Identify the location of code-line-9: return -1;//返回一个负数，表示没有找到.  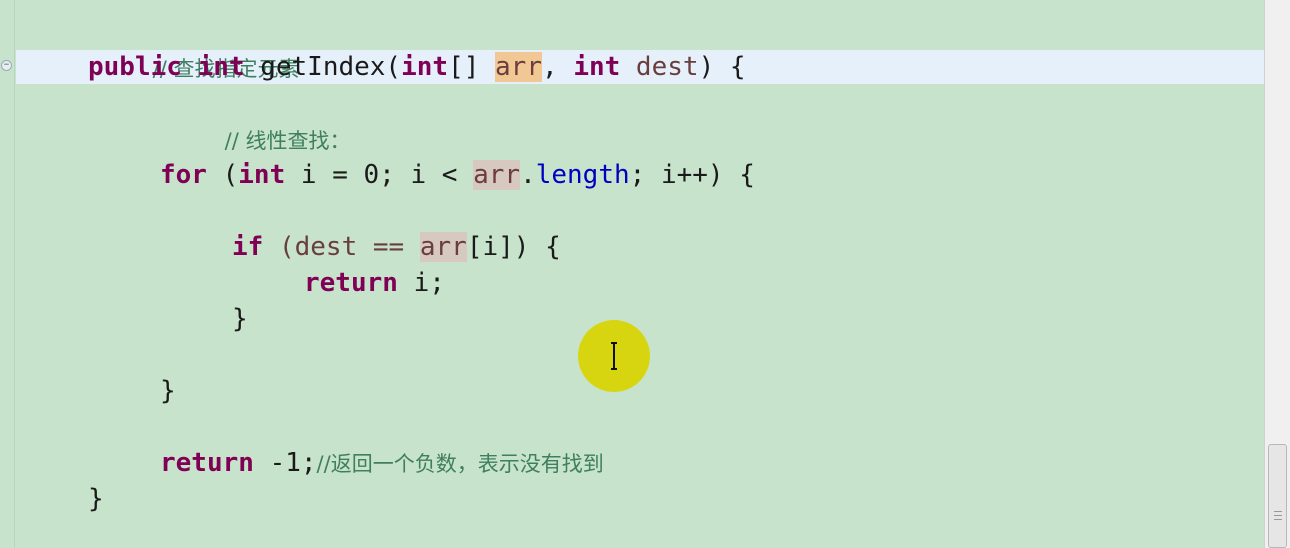
(382, 463).